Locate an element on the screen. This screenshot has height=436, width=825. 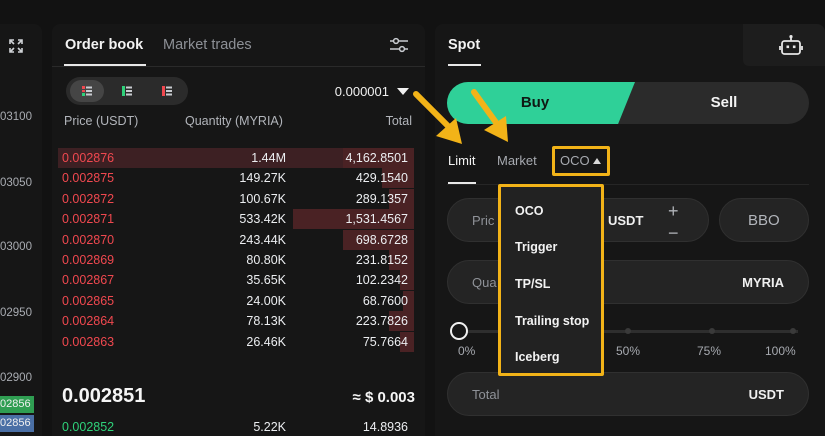
view-both-button is located at coordinates (87, 91).